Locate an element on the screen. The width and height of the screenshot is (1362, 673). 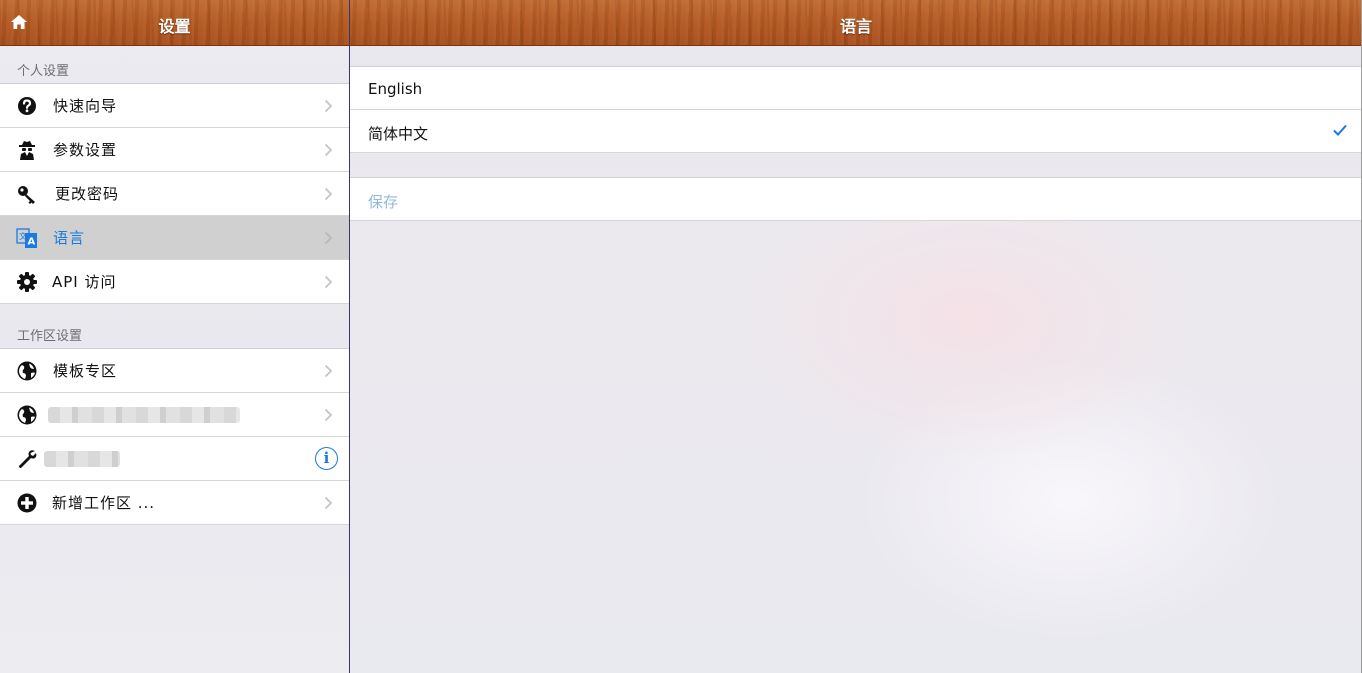
translate-icon: 文 A is located at coordinates (26, 238).